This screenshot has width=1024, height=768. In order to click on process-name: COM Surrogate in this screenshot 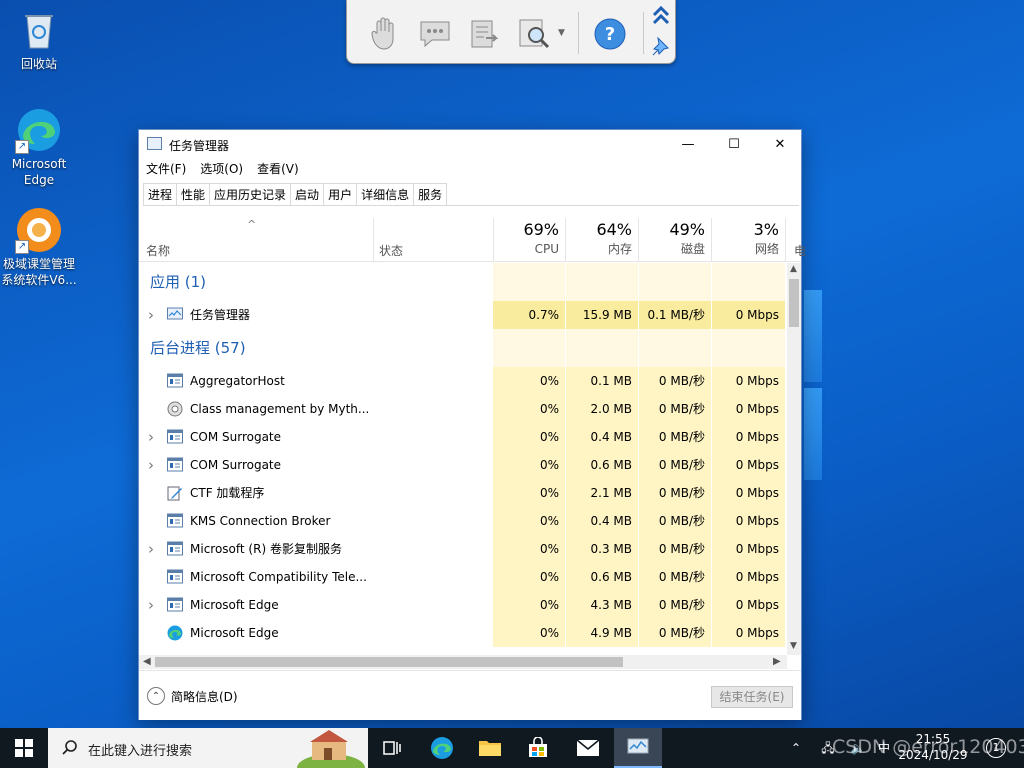, I will do `click(236, 465)`.